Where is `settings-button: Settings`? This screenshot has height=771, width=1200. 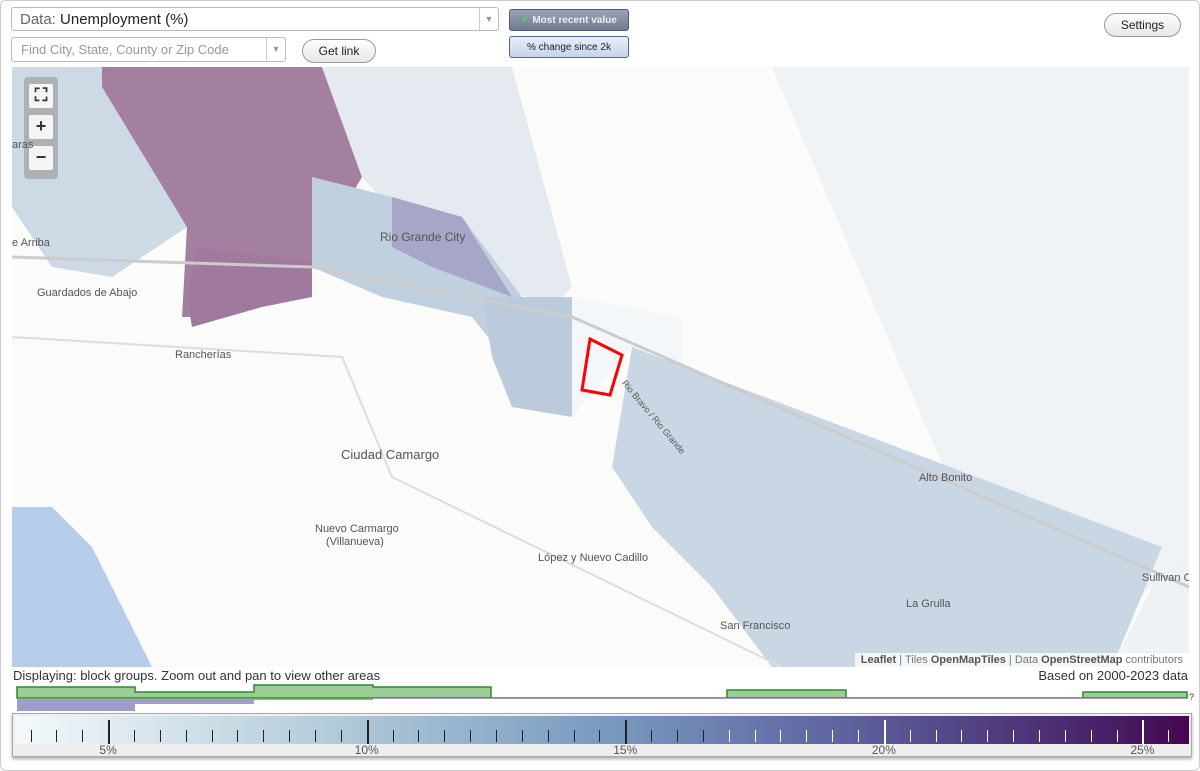 settings-button: Settings is located at coordinates (1142, 25).